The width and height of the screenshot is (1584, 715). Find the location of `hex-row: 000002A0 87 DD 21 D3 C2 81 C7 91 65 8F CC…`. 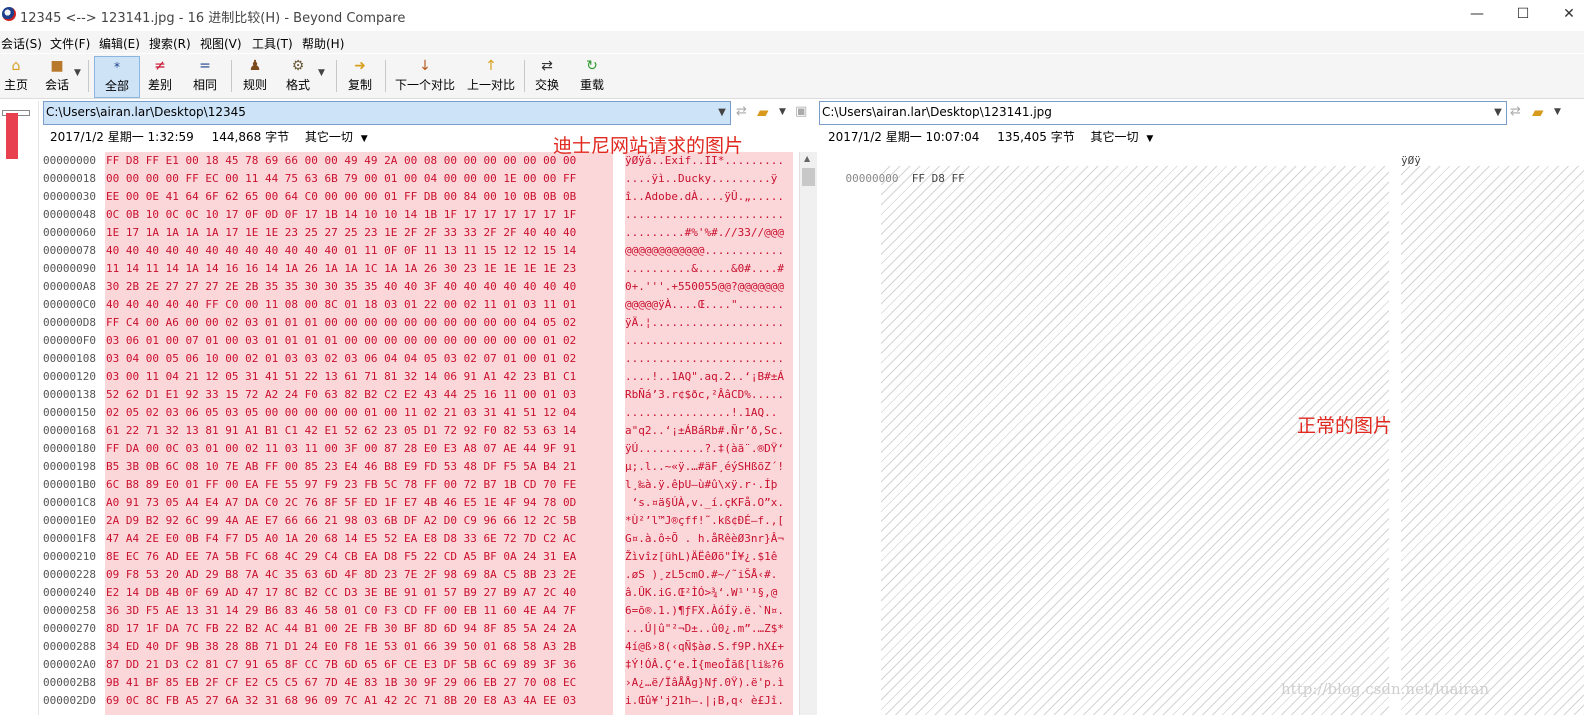

hex-row: 000002A0 87 DD 21 D3 C2 81 C7 91 65 8F CC… is located at coordinates (309, 665).